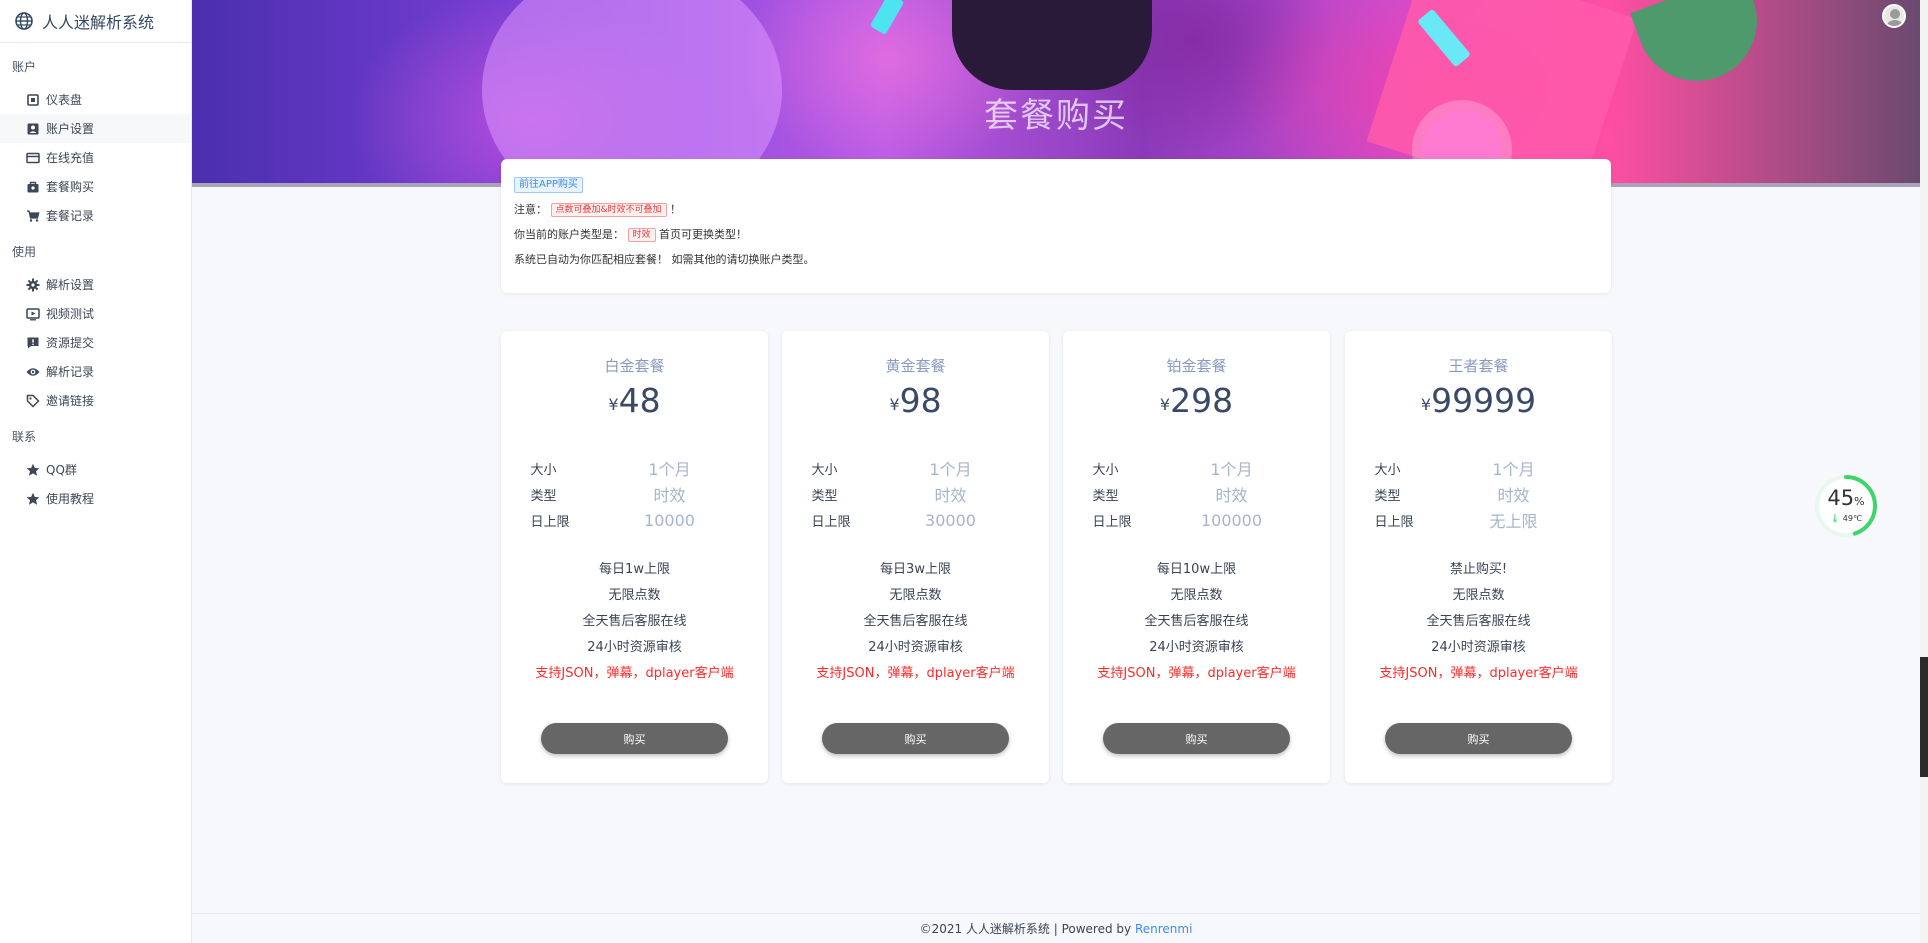 Image resolution: width=1928 pixels, height=943 pixels. I want to click on feature-item: 每日10w上限, so click(1196, 569).